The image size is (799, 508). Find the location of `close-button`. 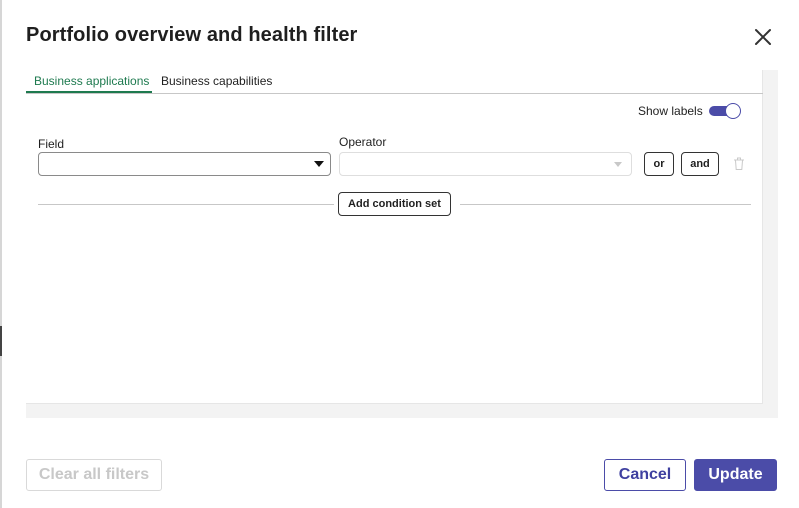

close-button is located at coordinates (763, 37).